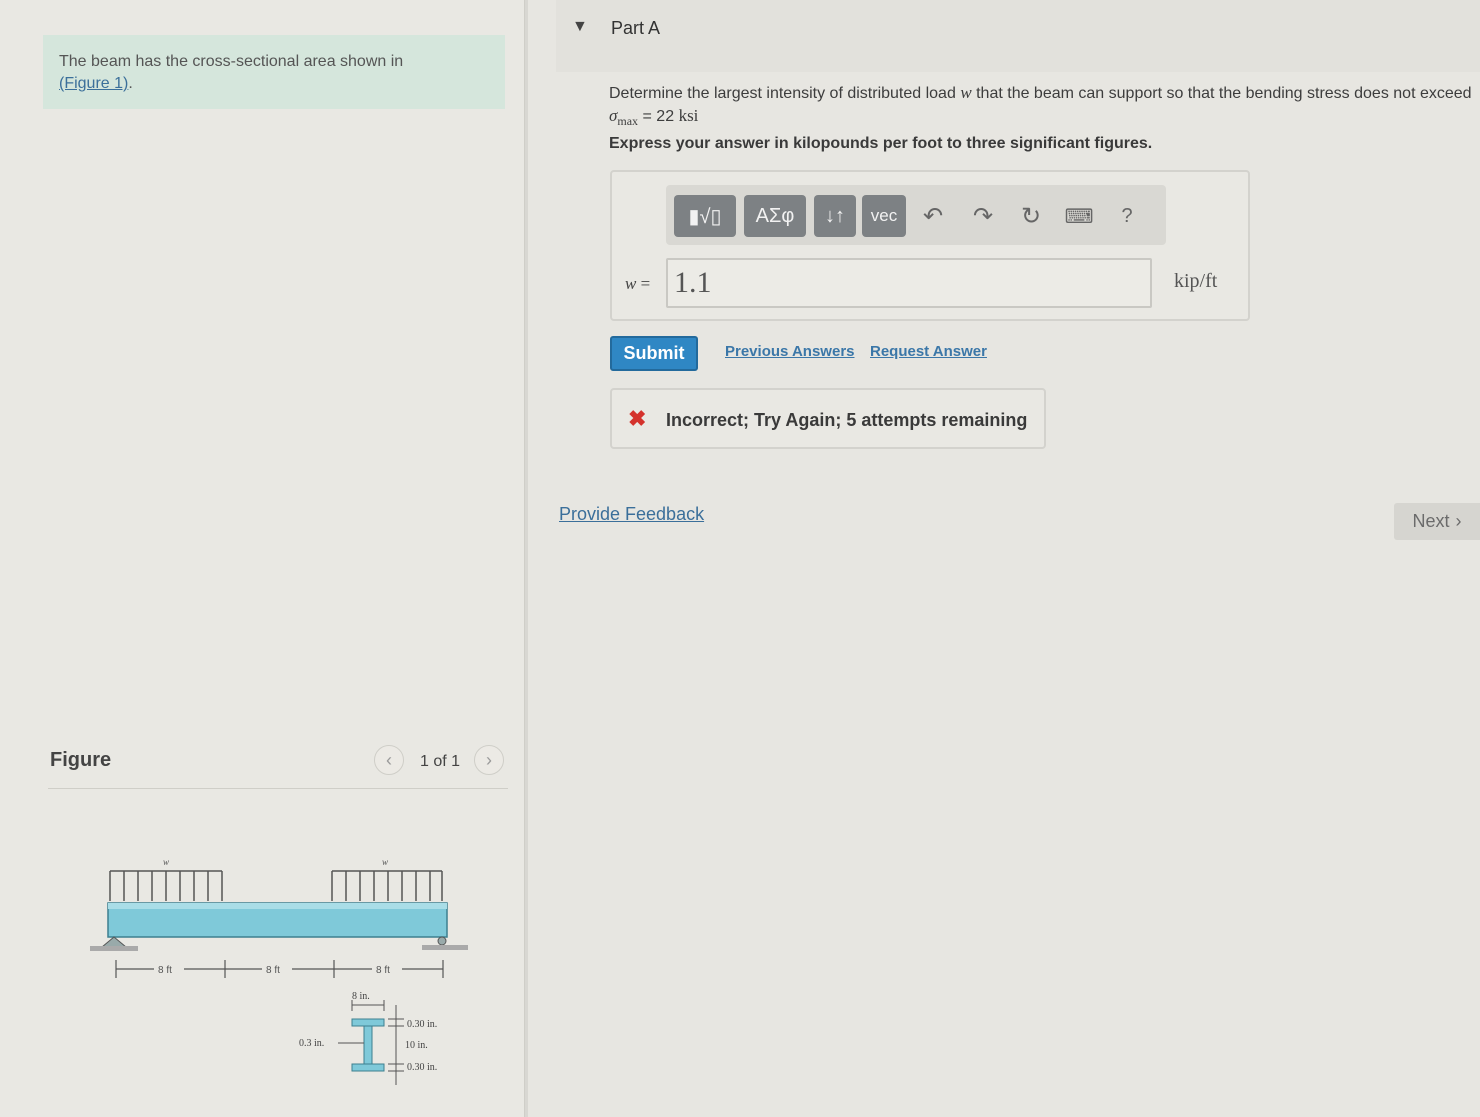 The height and width of the screenshot is (1117, 1480). What do you see at coordinates (114, 942) in the screenshot?
I see `pin-support` at bounding box center [114, 942].